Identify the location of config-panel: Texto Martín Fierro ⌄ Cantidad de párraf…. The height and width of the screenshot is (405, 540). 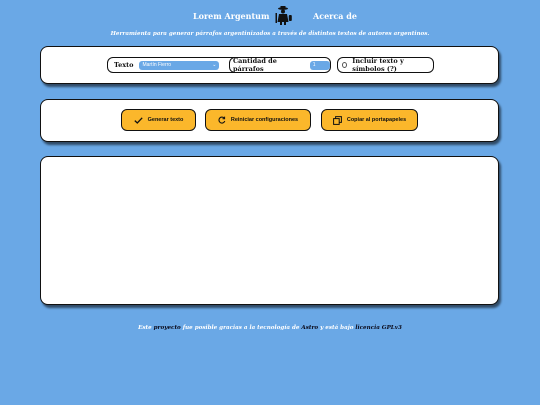
(269, 65).